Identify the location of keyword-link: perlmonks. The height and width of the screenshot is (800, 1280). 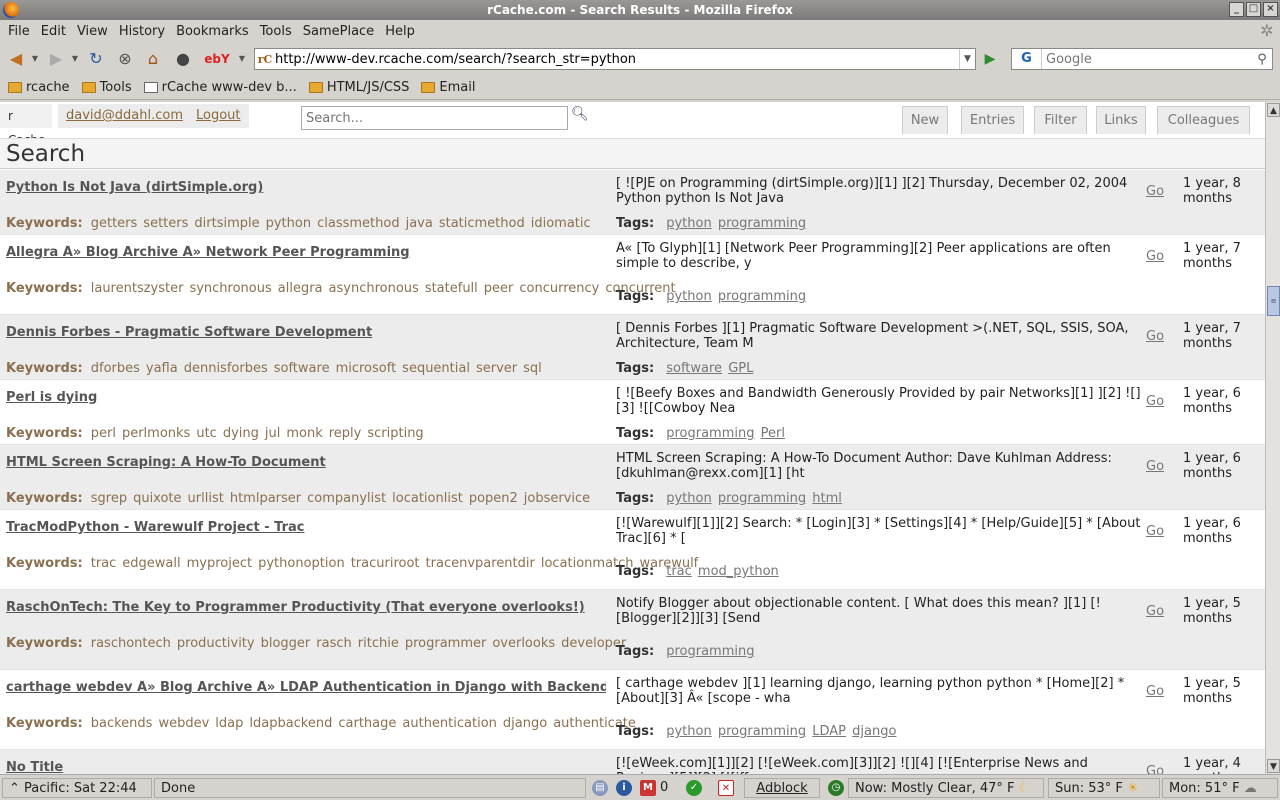
(156, 433).